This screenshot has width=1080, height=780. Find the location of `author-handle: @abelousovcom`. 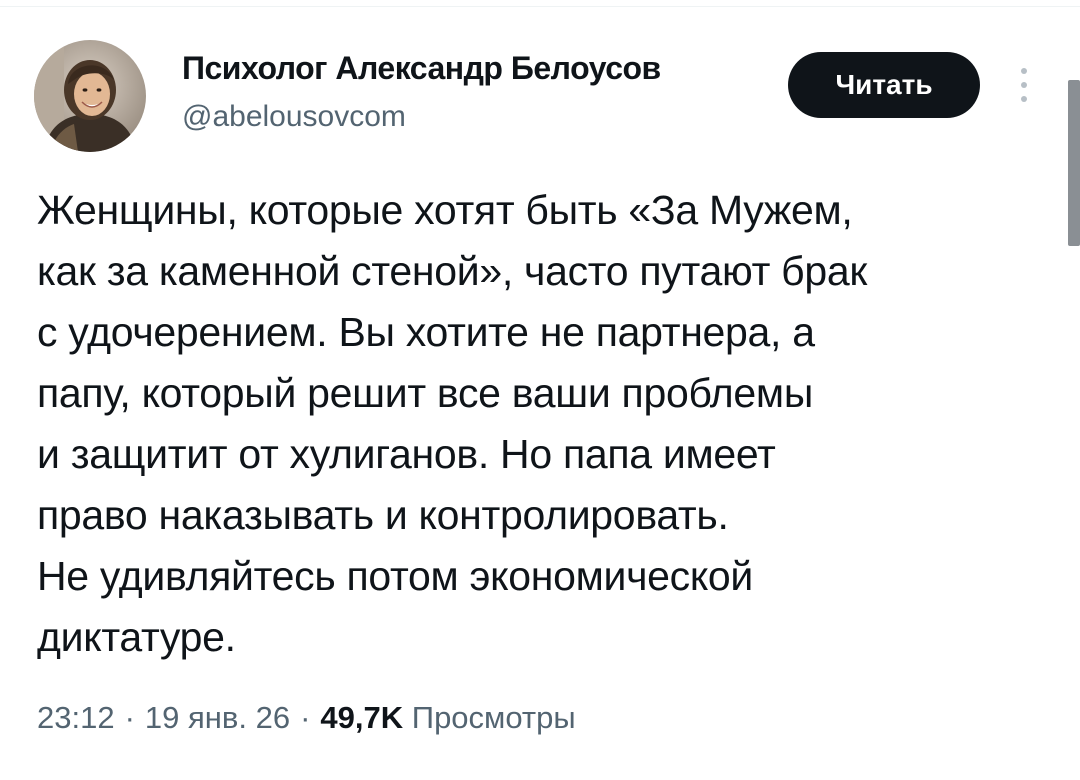

author-handle: @abelousovcom is located at coordinates (294, 117).